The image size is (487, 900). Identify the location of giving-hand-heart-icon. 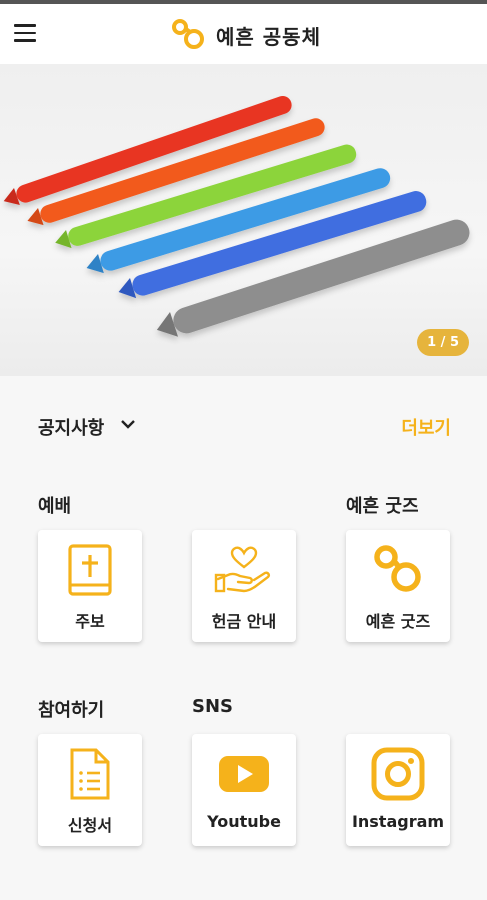
(242, 569).